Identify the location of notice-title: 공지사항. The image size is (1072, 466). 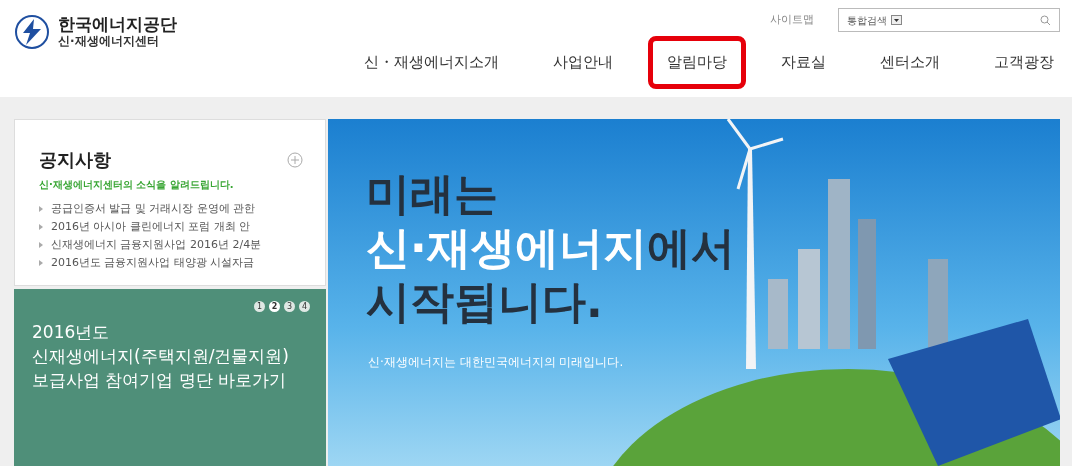
(75, 160).